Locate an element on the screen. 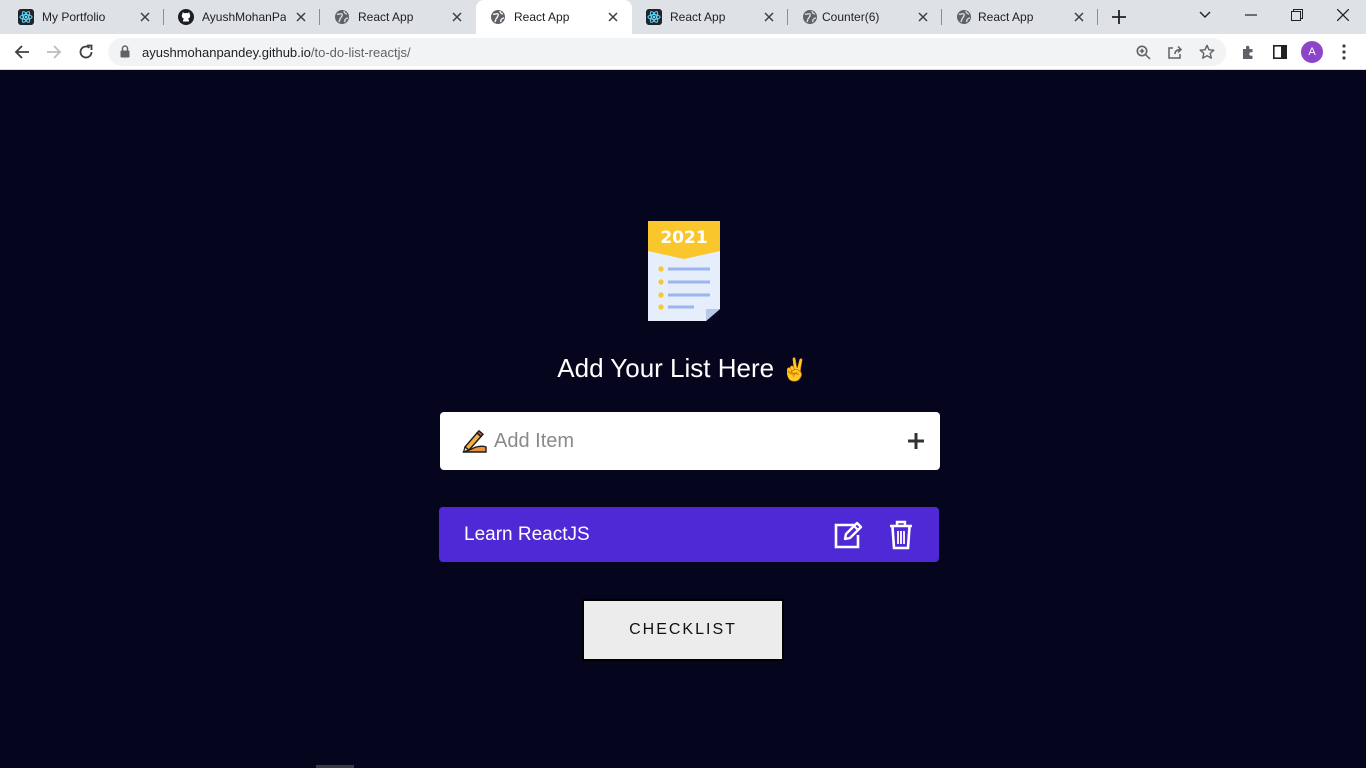  reload-button is located at coordinates (86, 52).